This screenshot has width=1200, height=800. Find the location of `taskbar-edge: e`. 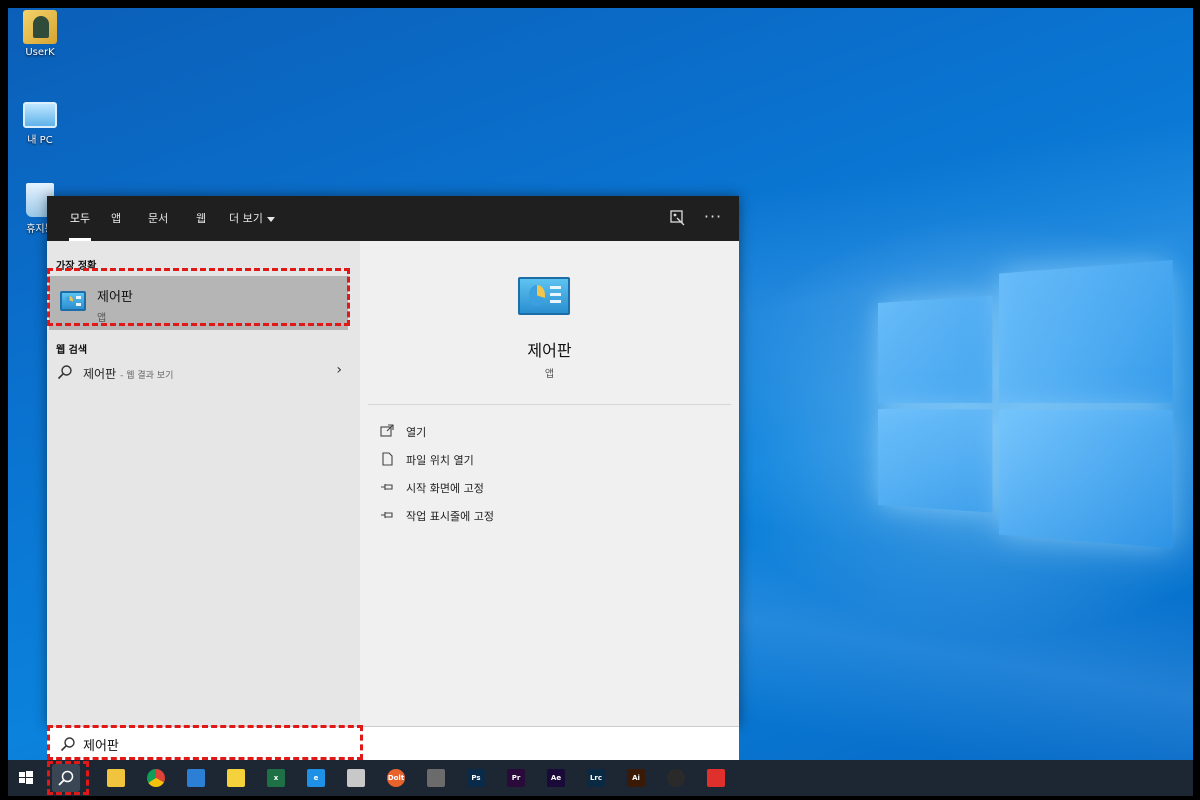

taskbar-edge: e is located at coordinates (316, 778).